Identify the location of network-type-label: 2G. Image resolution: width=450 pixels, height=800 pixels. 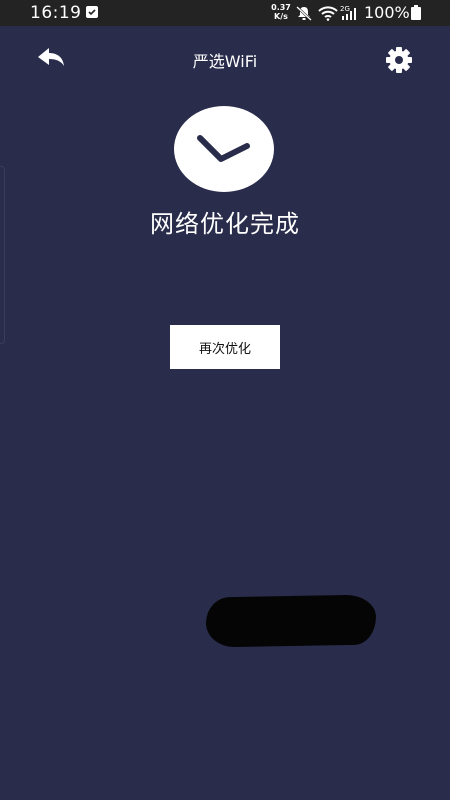
(345, 9).